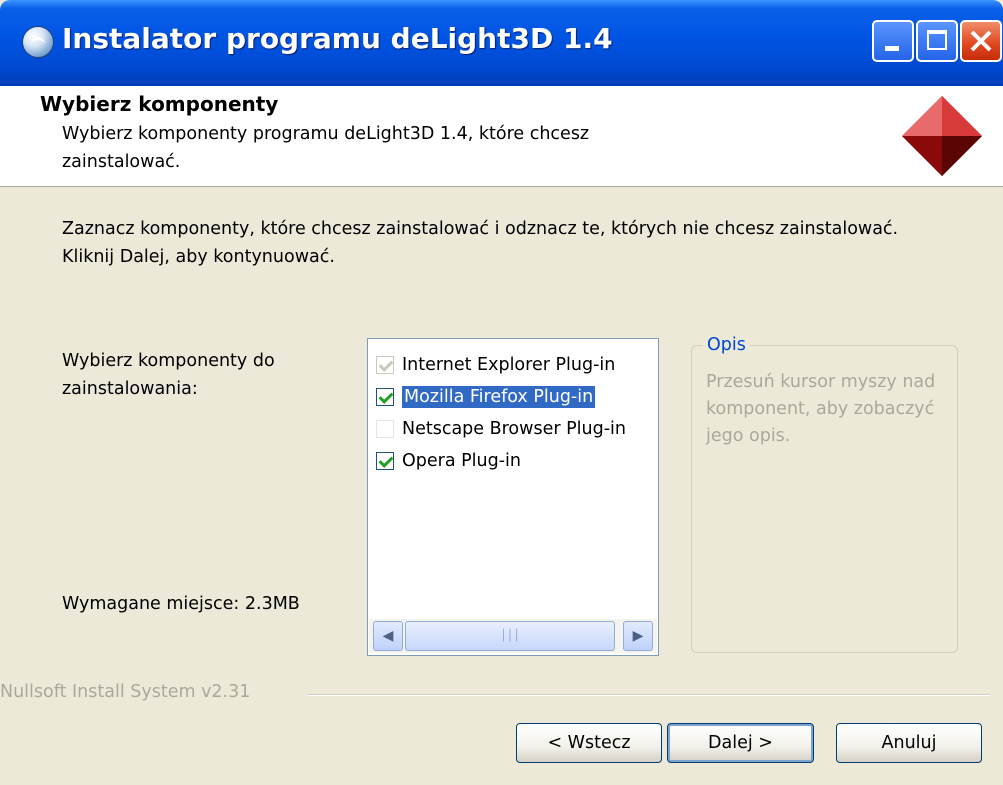 Image resolution: width=1003 pixels, height=785 pixels. I want to click on space-required: Wymagane miejsce: 2.3MB, so click(181, 604).